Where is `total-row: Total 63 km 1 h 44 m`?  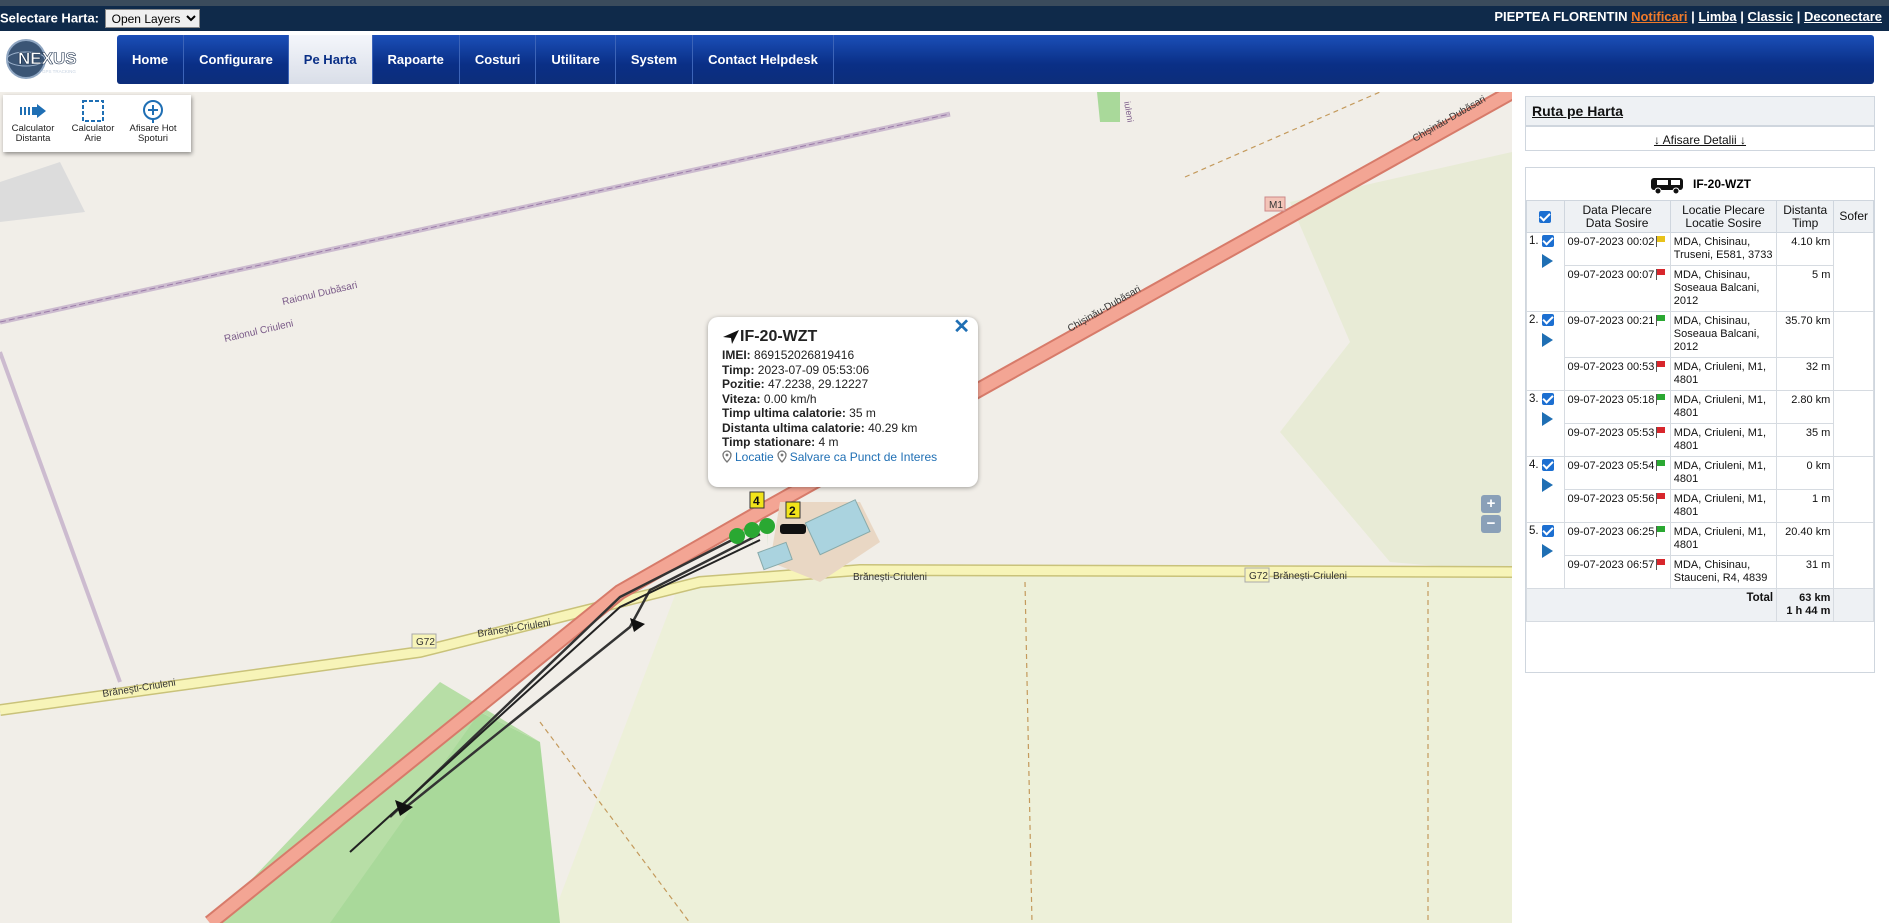
total-row: Total 63 km 1 h 44 m is located at coordinates (1699, 605).